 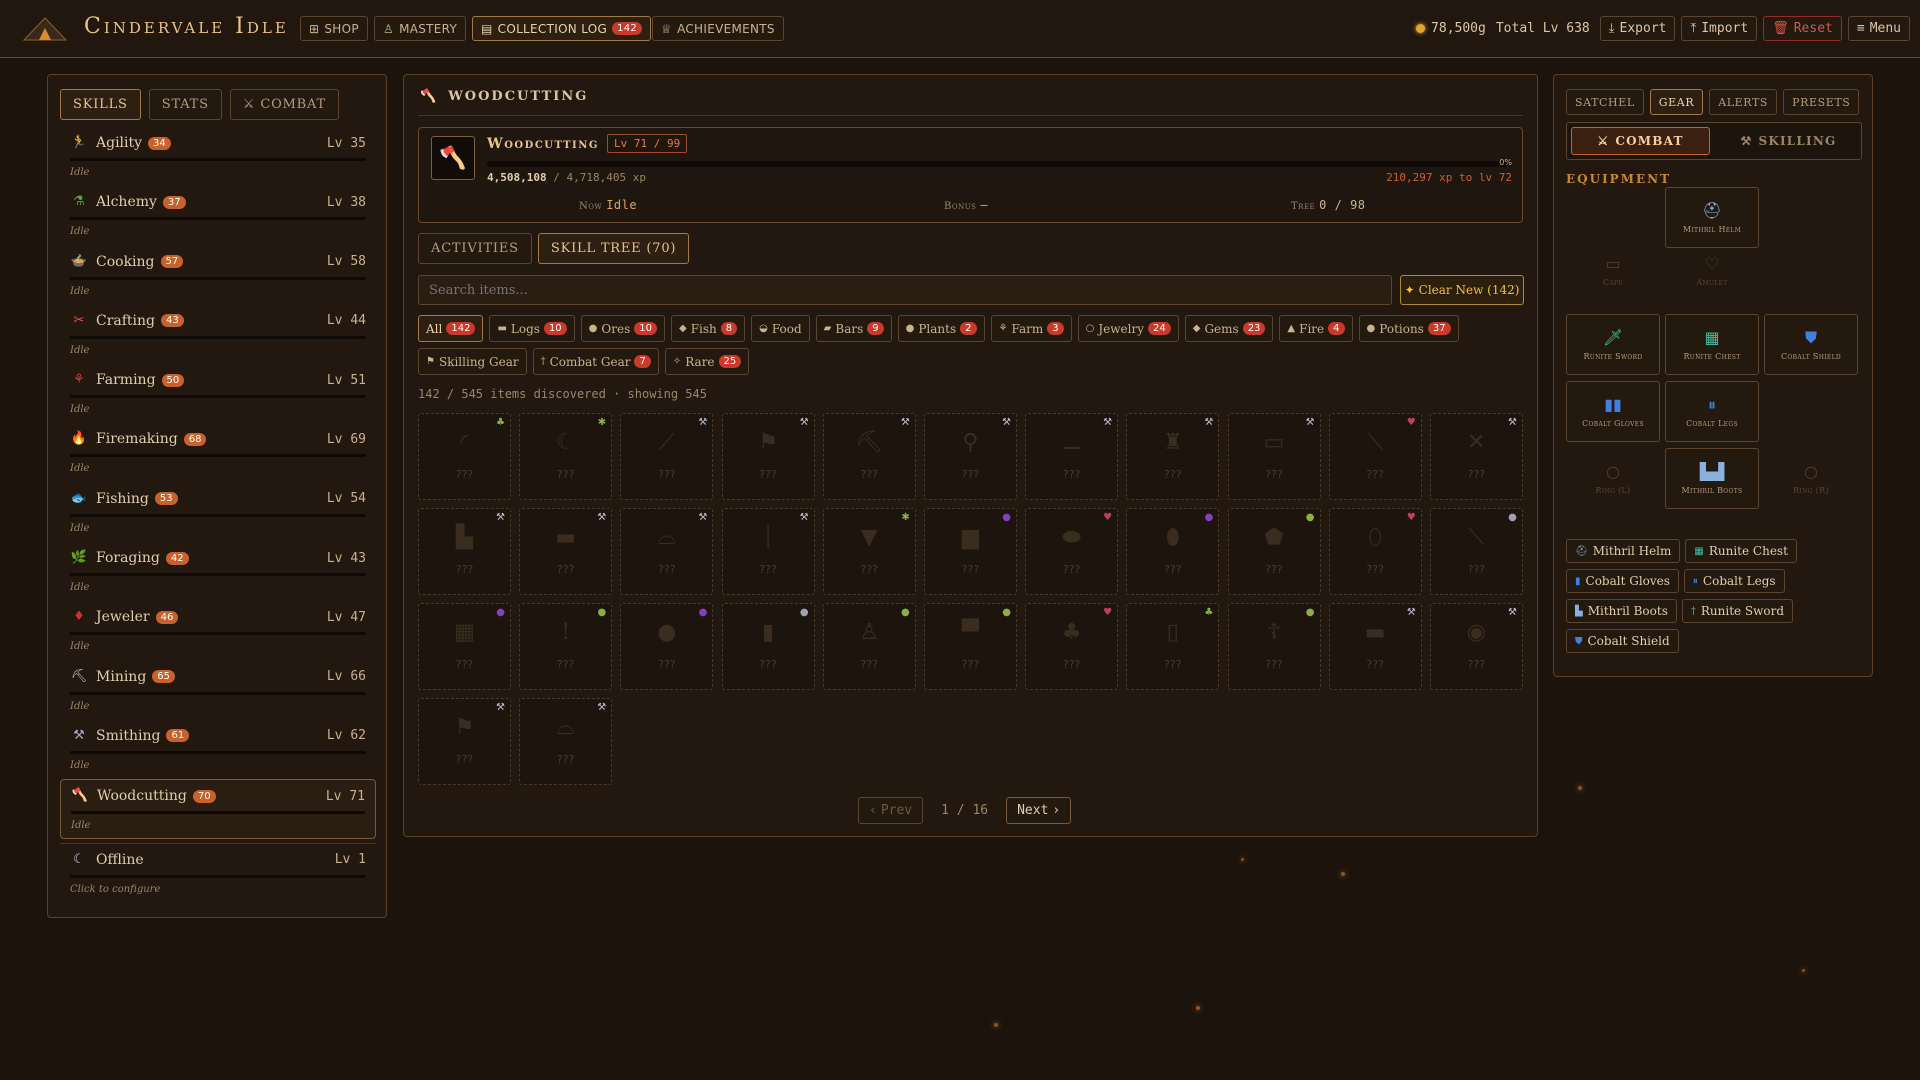 What do you see at coordinates (218, 809) in the screenshot?
I see `skill-row-woodcutting: 🪓 Woodcutting 70 Lv 71 Idle` at bounding box center [218, 809].